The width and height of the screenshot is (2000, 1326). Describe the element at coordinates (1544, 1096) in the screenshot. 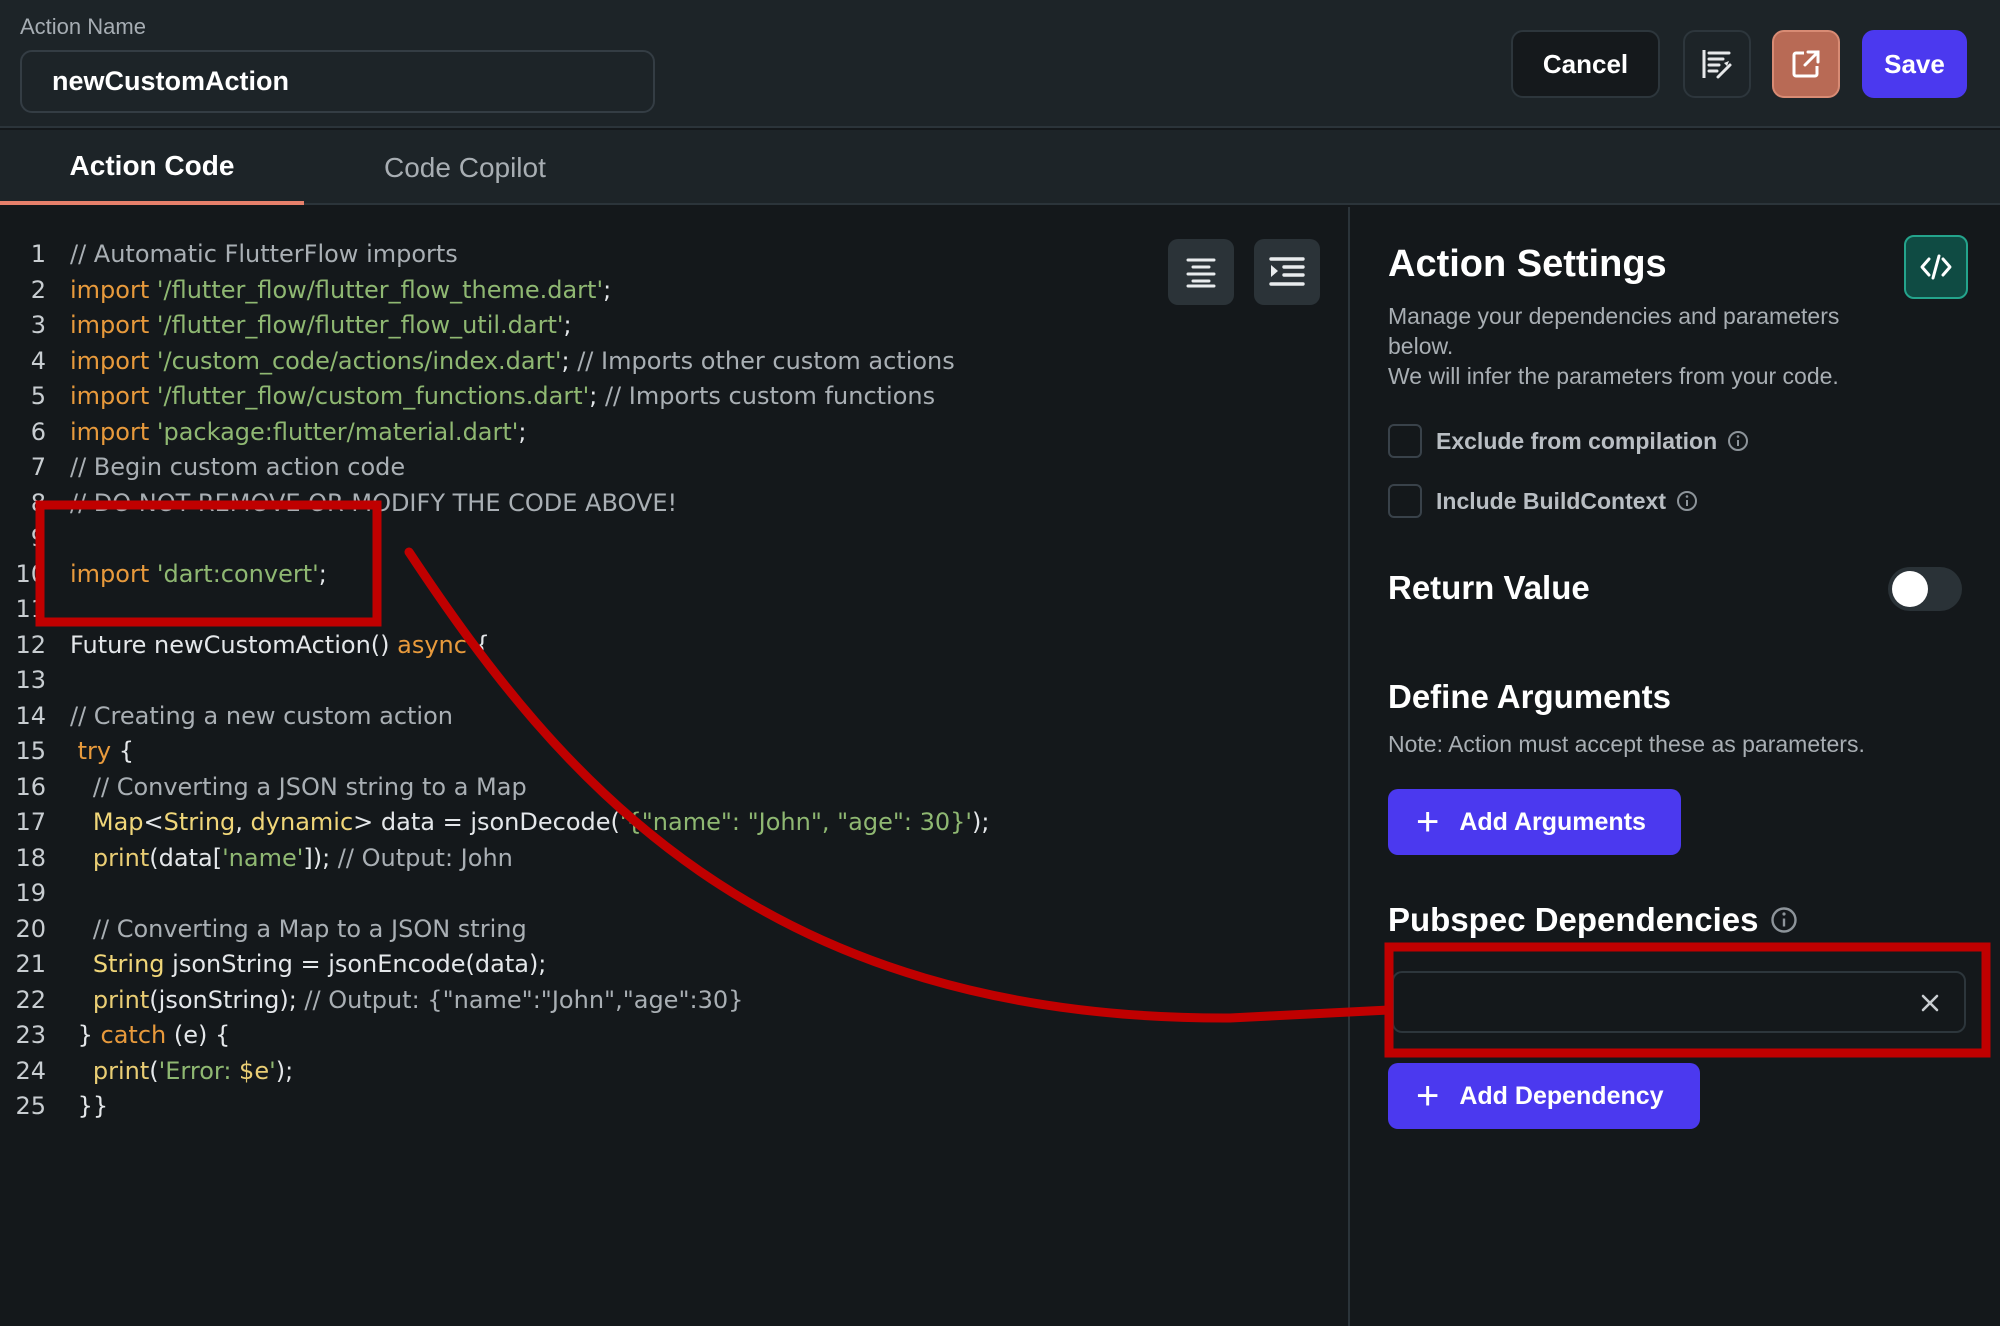

I see `add-dependency-button: + Add Dependency` at that location.